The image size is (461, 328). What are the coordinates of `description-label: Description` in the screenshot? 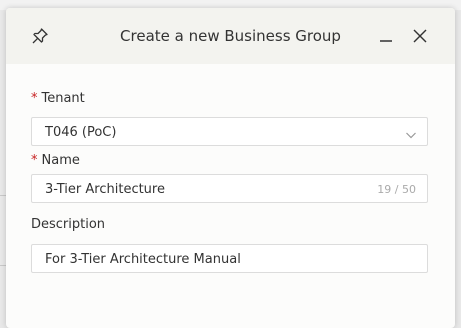 It's located at (68, 224).